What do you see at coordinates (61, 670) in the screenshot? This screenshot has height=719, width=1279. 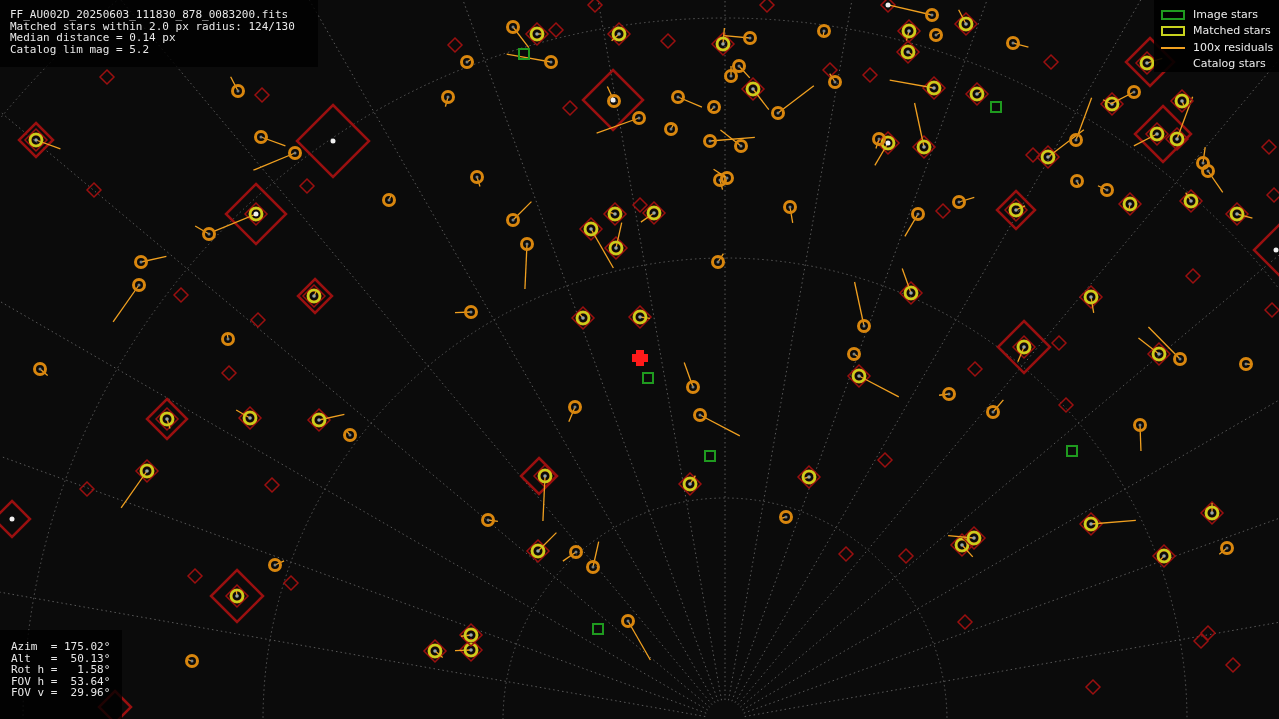 I see `info-text-line: Rot h = 1.58°` at bounding box center [61, 670].